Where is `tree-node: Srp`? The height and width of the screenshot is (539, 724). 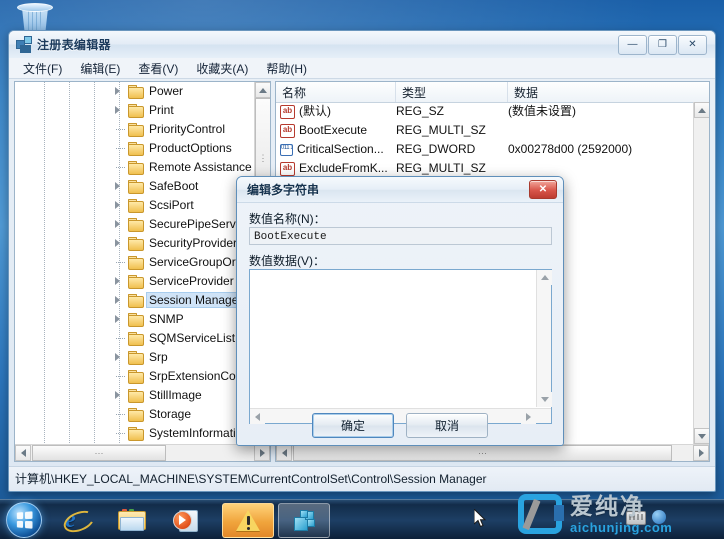 tree-node: Srp is located at coordinates (134, 357).